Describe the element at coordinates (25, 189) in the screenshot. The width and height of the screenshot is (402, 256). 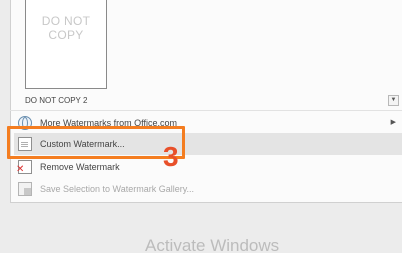
I see `save-gallery-icon` at that location.